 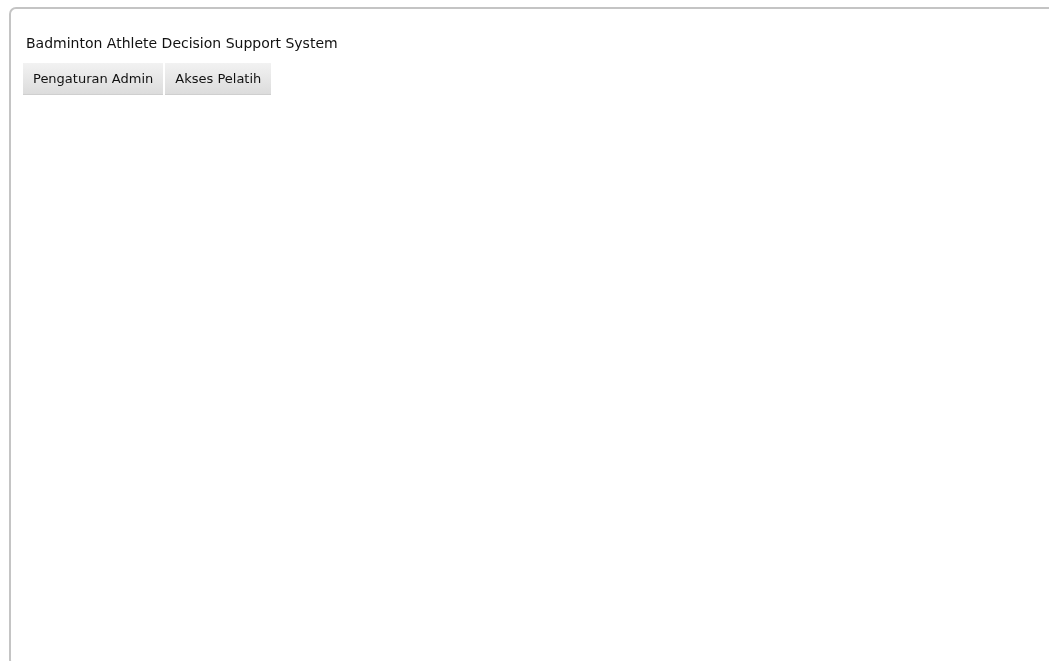 I want to click on nav-button: Akses Pelatih, so click(x=218, y=79).